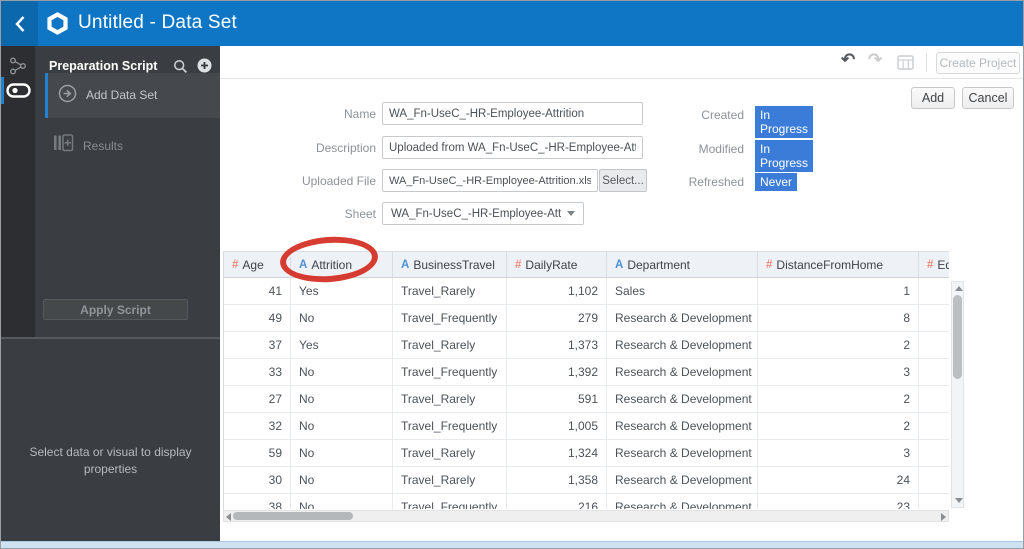 This screenshot has height=549, width=1024. What do you see at coordinates (257, 453) in the screenshot?
I see `table-cell: 59` at bounding box center [257, 453].